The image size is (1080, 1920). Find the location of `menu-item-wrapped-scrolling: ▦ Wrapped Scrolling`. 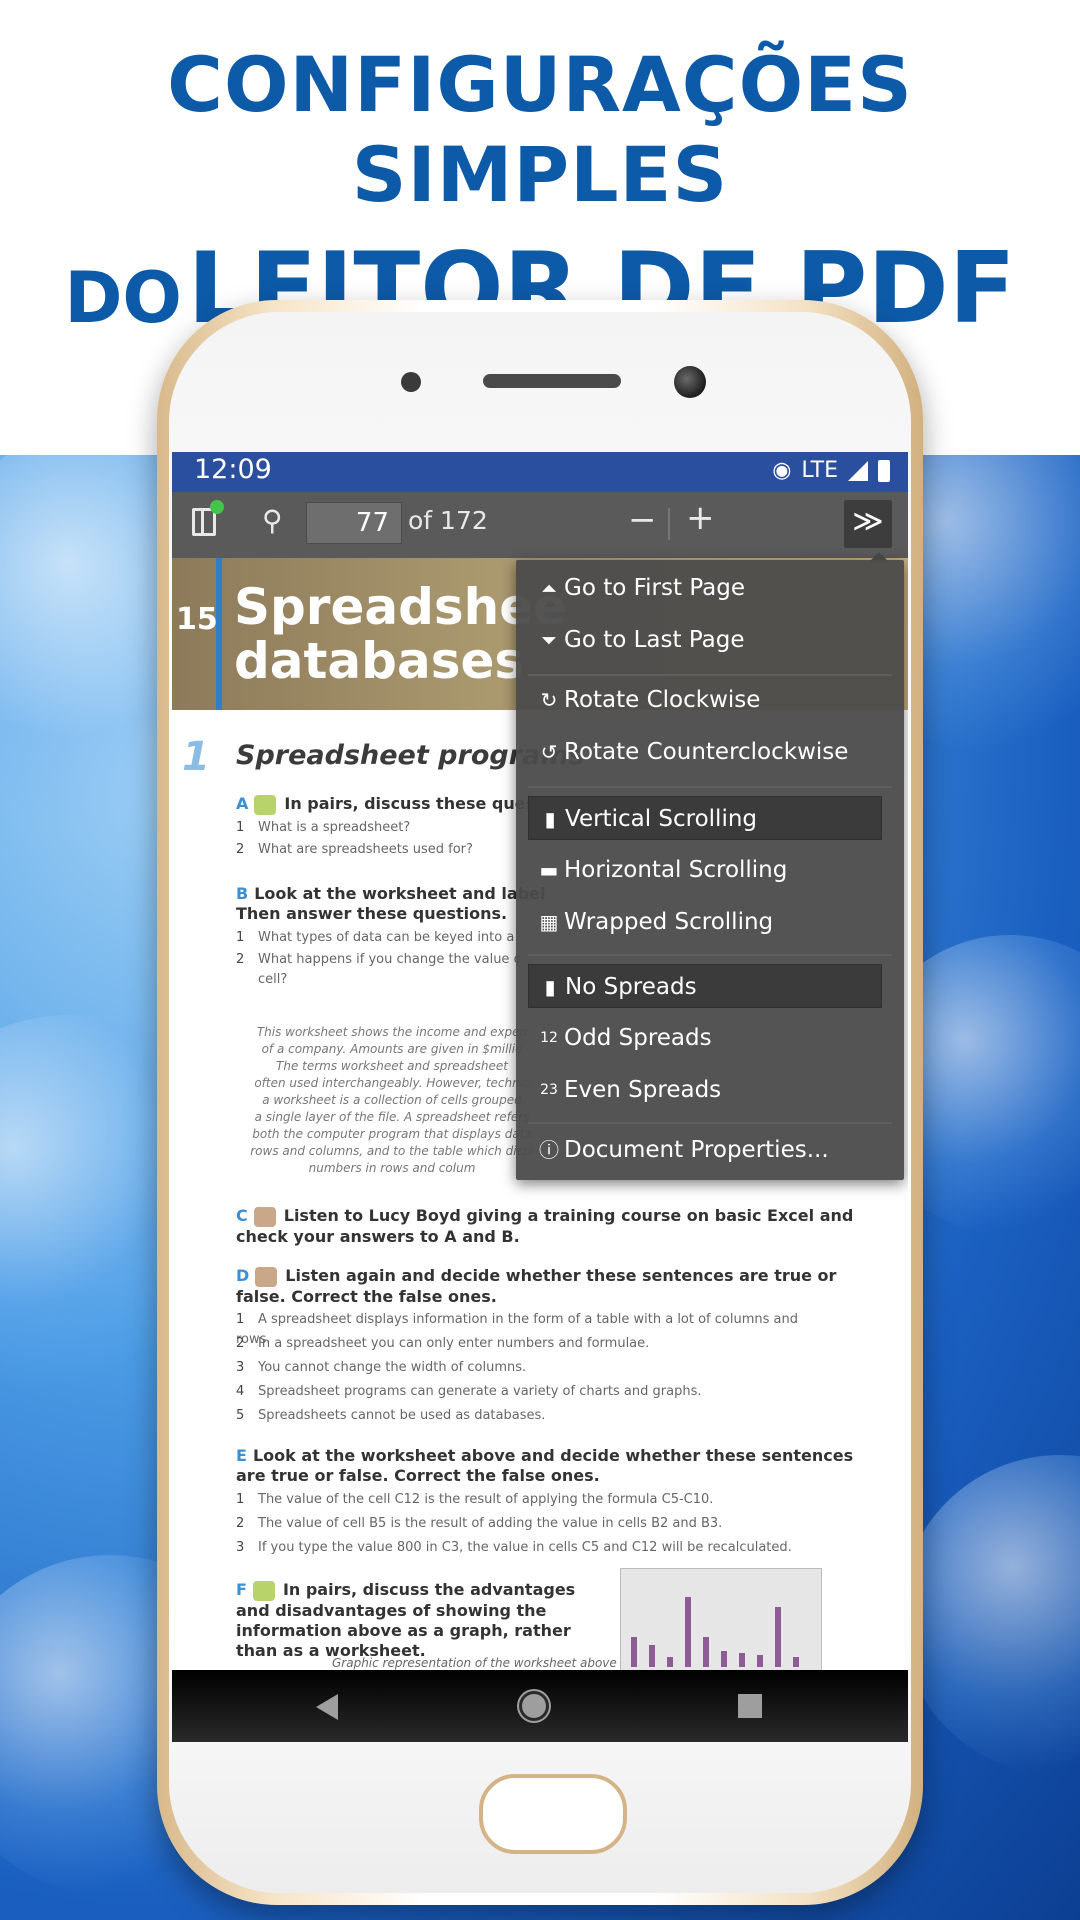

menu-item-wrapped-scrolling: ▦ Wrapped Scrolling is located at coordinates (705, 922).